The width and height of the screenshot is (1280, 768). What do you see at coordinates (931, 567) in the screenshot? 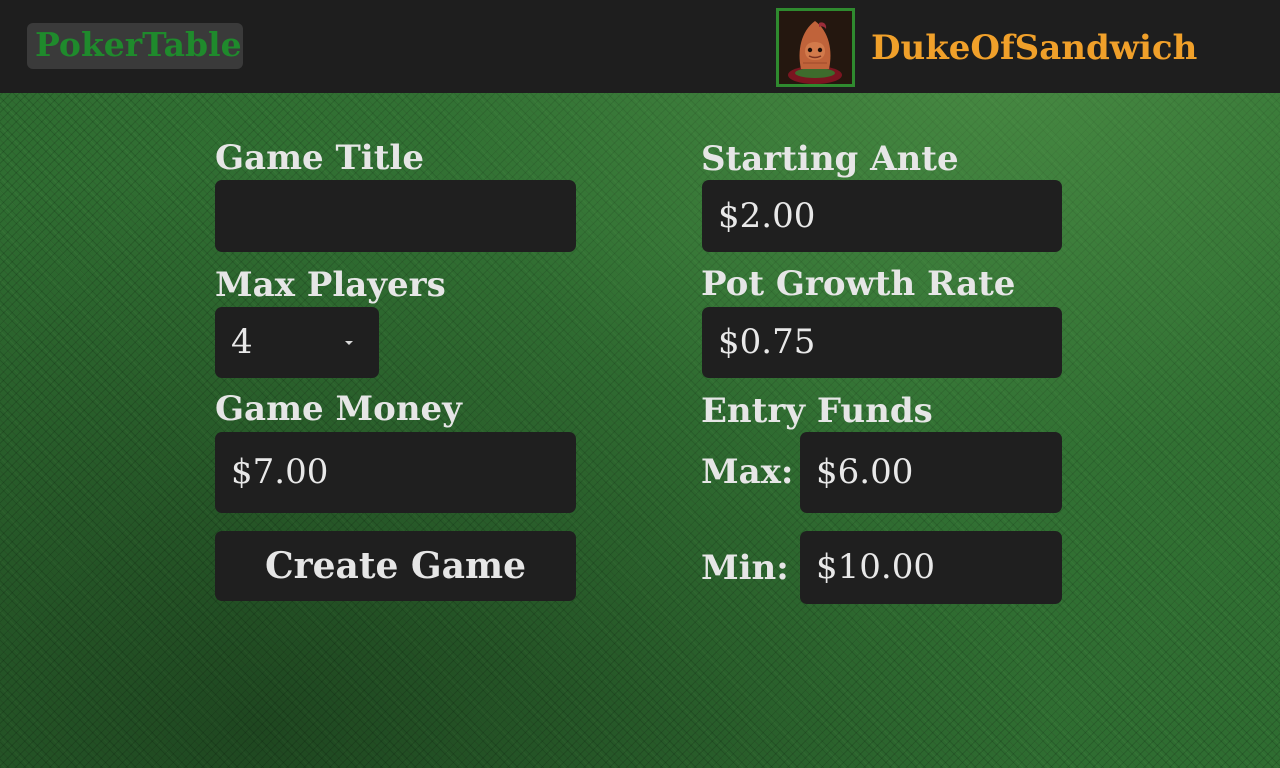
I see `entry-funds-min-input: $10.00` at bounding box center [931, 567].